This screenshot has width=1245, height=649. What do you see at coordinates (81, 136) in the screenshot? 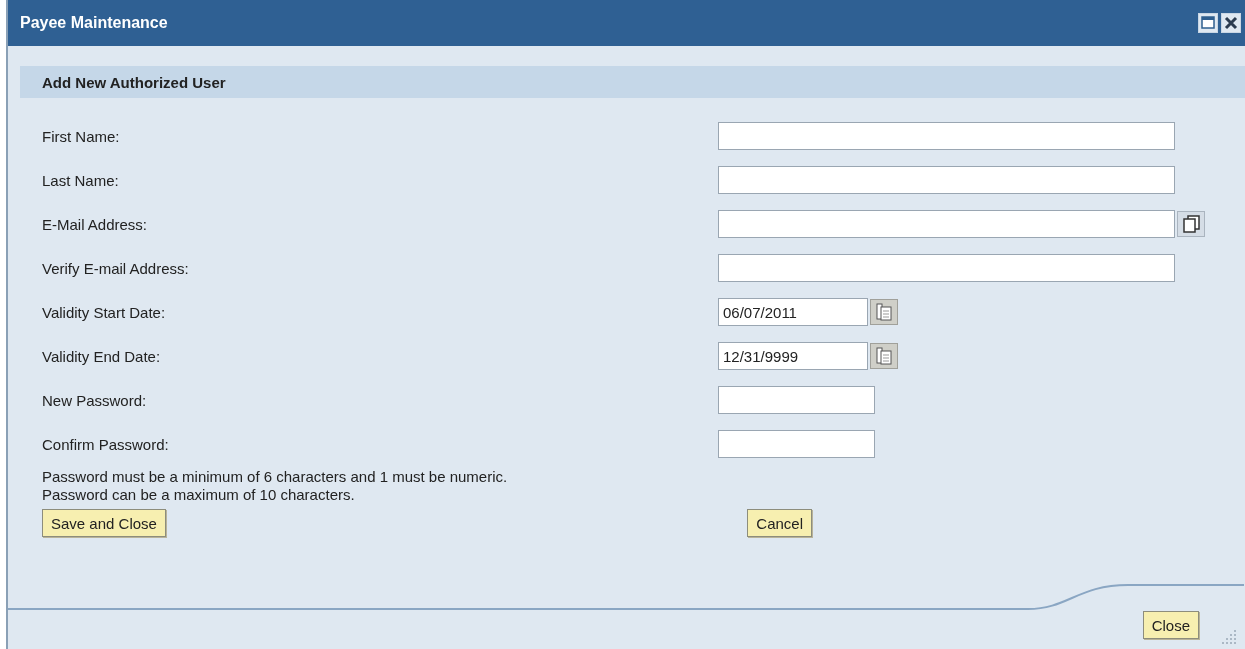
I see `field-label: First Name:` at bounding box center [81, 136].